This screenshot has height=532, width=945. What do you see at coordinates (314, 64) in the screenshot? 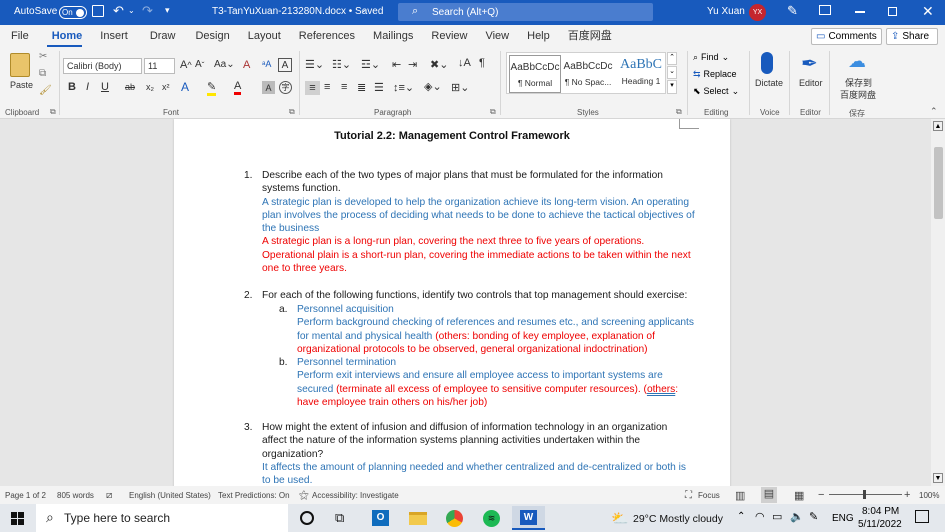
I see `bullets-icon: ☰⌄` at bounding box center [314, 64].